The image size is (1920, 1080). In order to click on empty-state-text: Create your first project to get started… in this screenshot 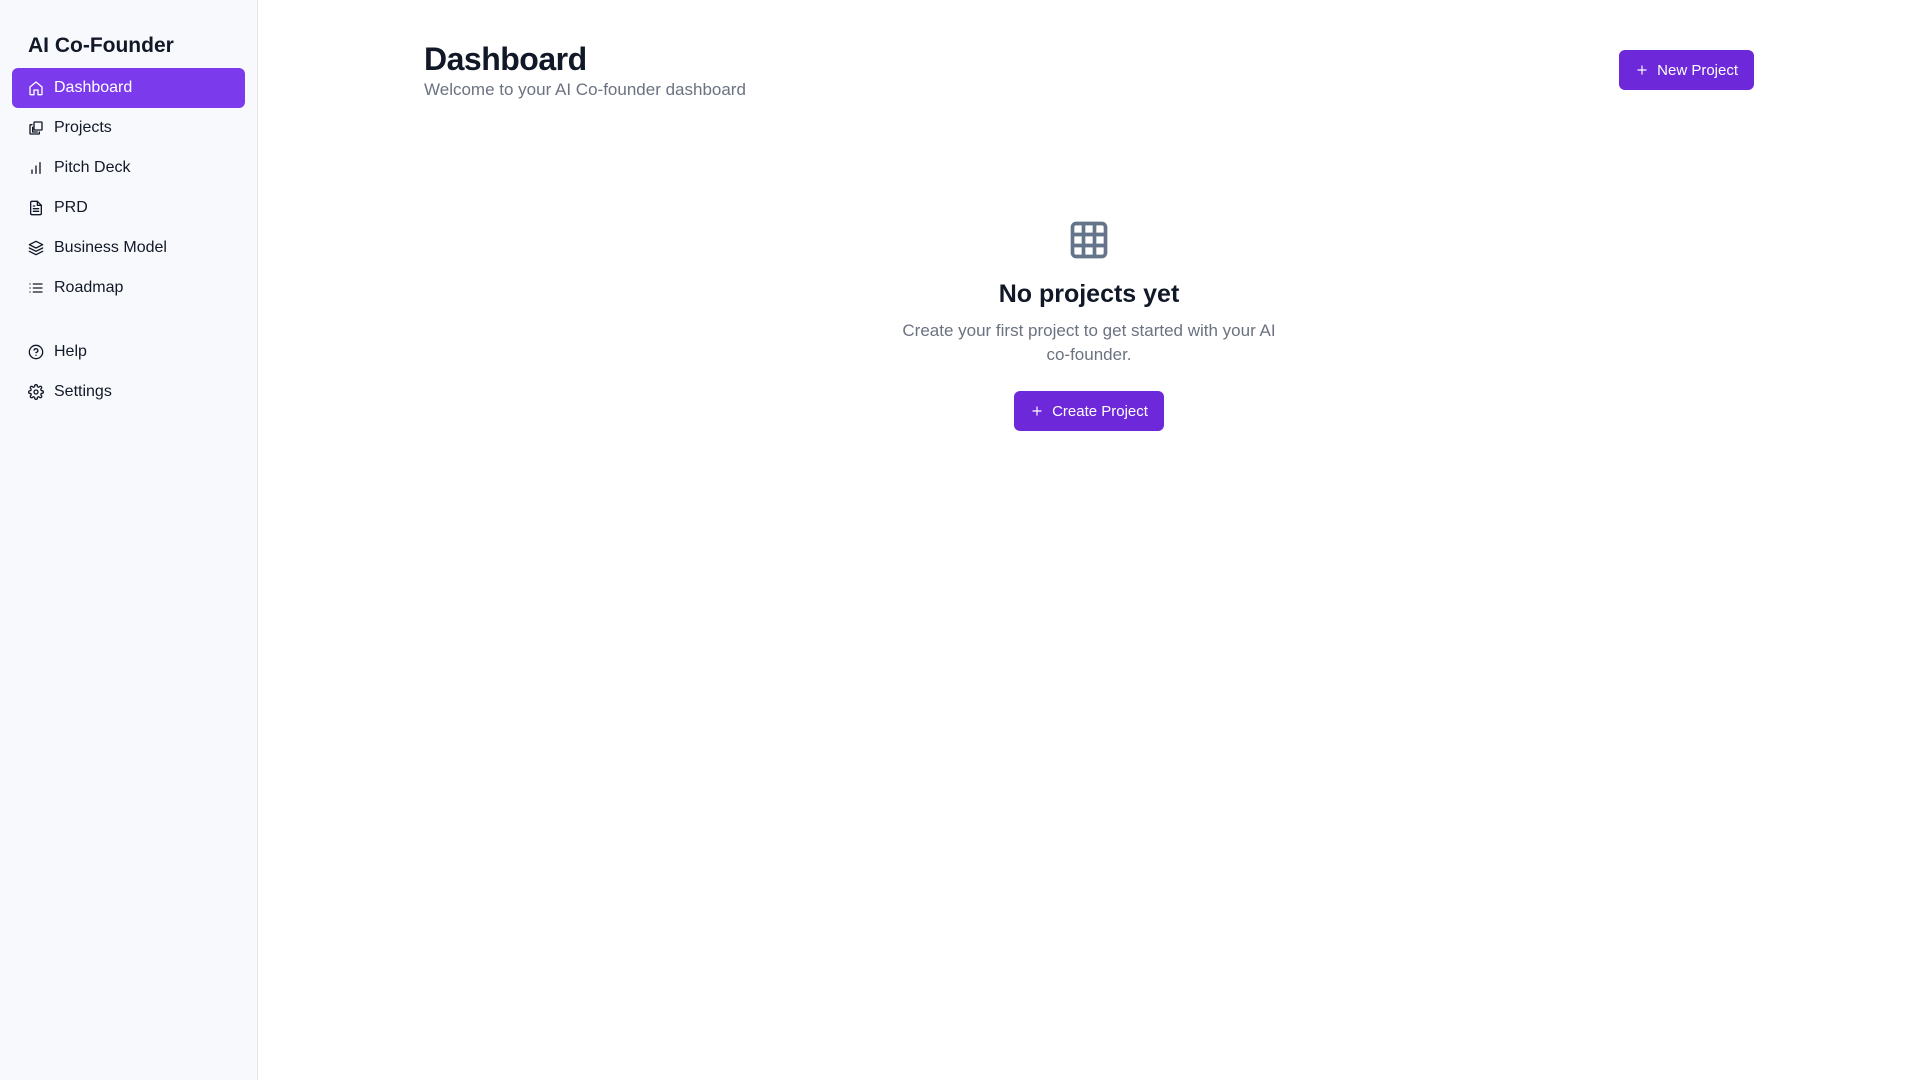, I will do `click(1089, 342)`.